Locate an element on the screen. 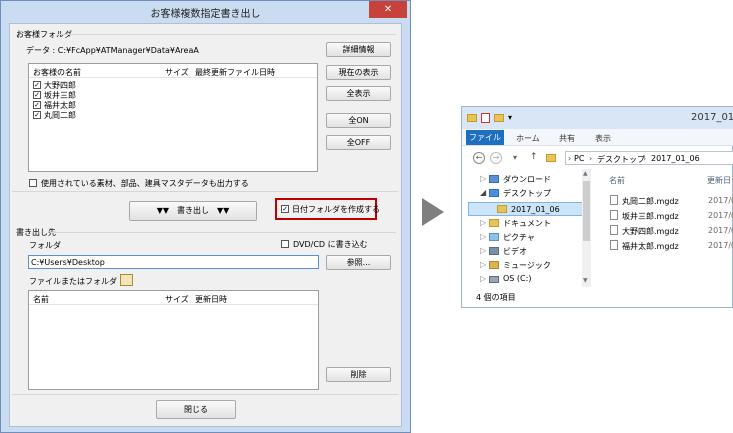  date-folder-highlight: ✓ 日付フォルダを作成する is located at coordinates (327, 209).